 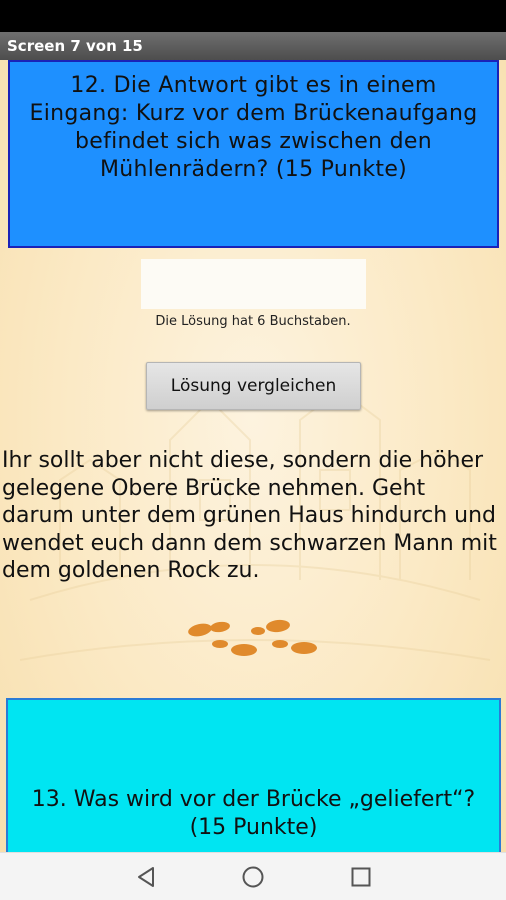 What do you see at coordinates (146, 877) in the screenshot?
I see `back-triangle-icon` at bounding box center [146, 877].